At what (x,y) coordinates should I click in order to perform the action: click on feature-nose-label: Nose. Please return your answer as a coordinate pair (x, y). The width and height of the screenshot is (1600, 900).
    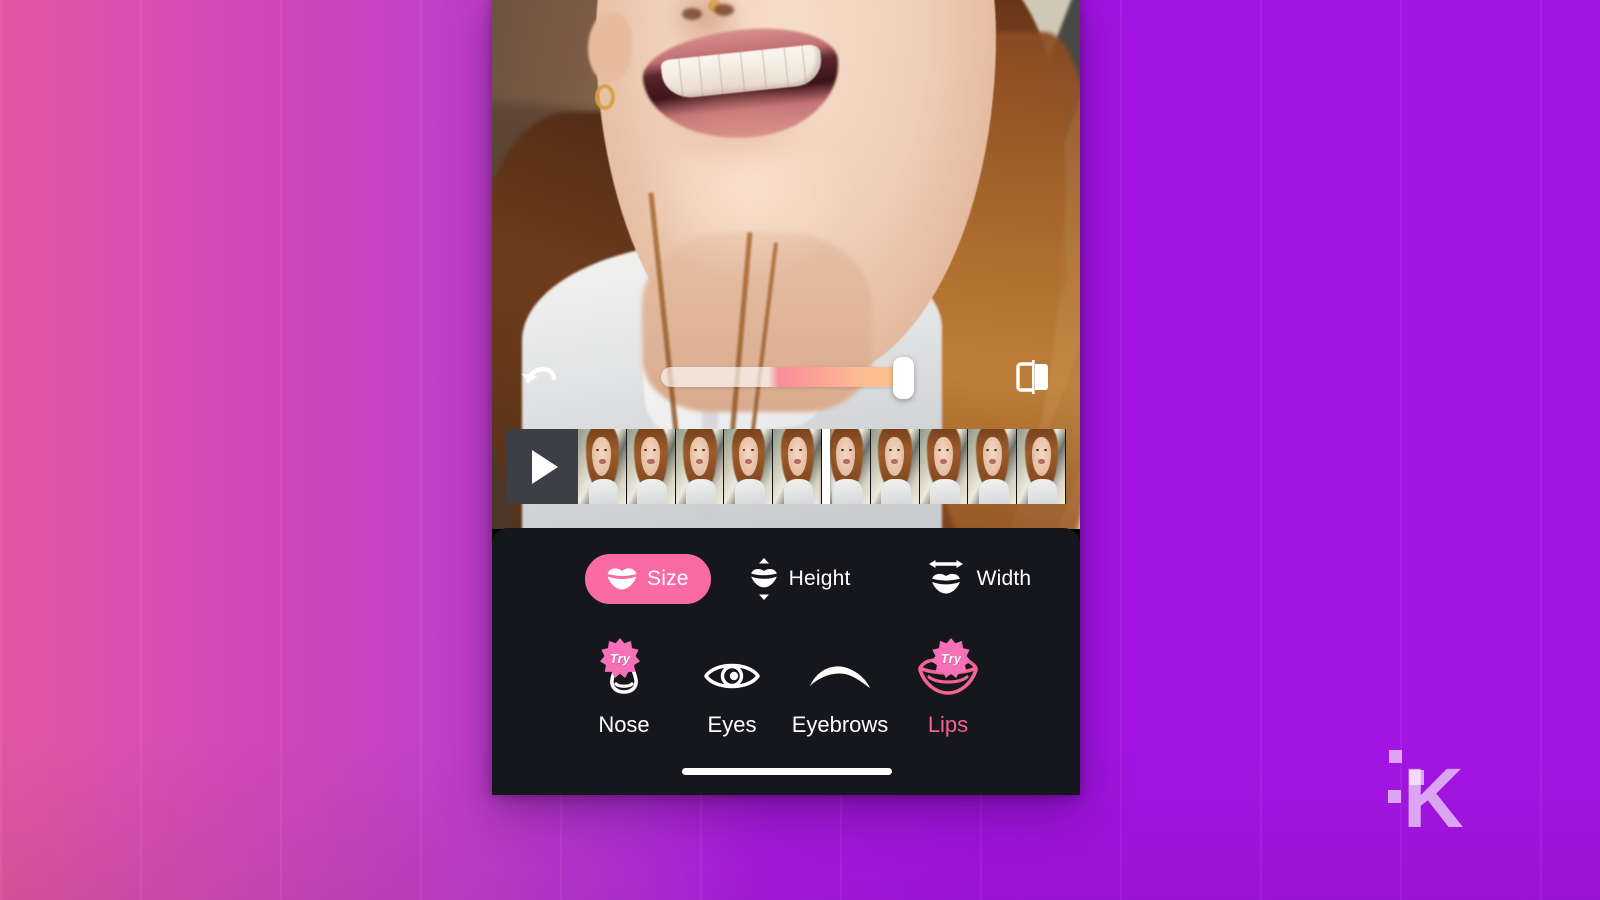
    Looking at the image, I should click on (624, 724).